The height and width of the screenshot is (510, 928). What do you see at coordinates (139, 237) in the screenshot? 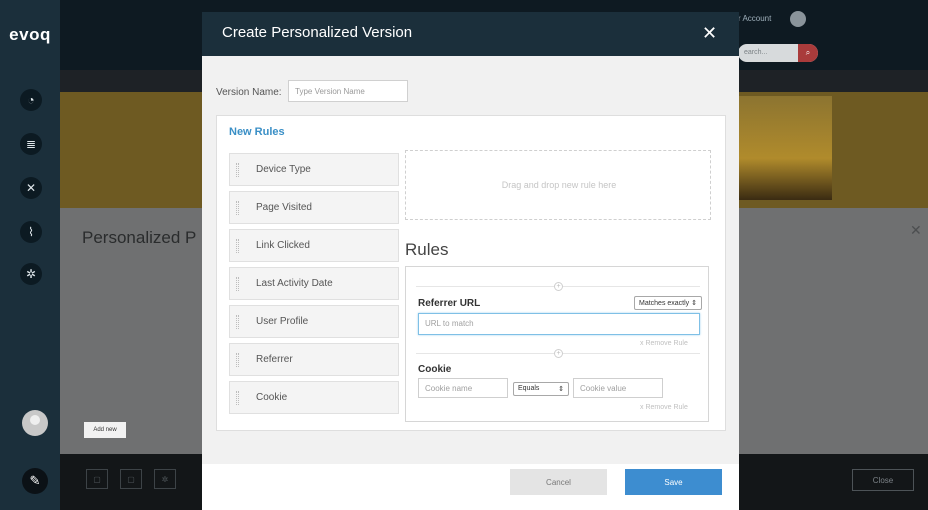
I see `background-panel-title: Personalized P` at bounding box center [139, 237].